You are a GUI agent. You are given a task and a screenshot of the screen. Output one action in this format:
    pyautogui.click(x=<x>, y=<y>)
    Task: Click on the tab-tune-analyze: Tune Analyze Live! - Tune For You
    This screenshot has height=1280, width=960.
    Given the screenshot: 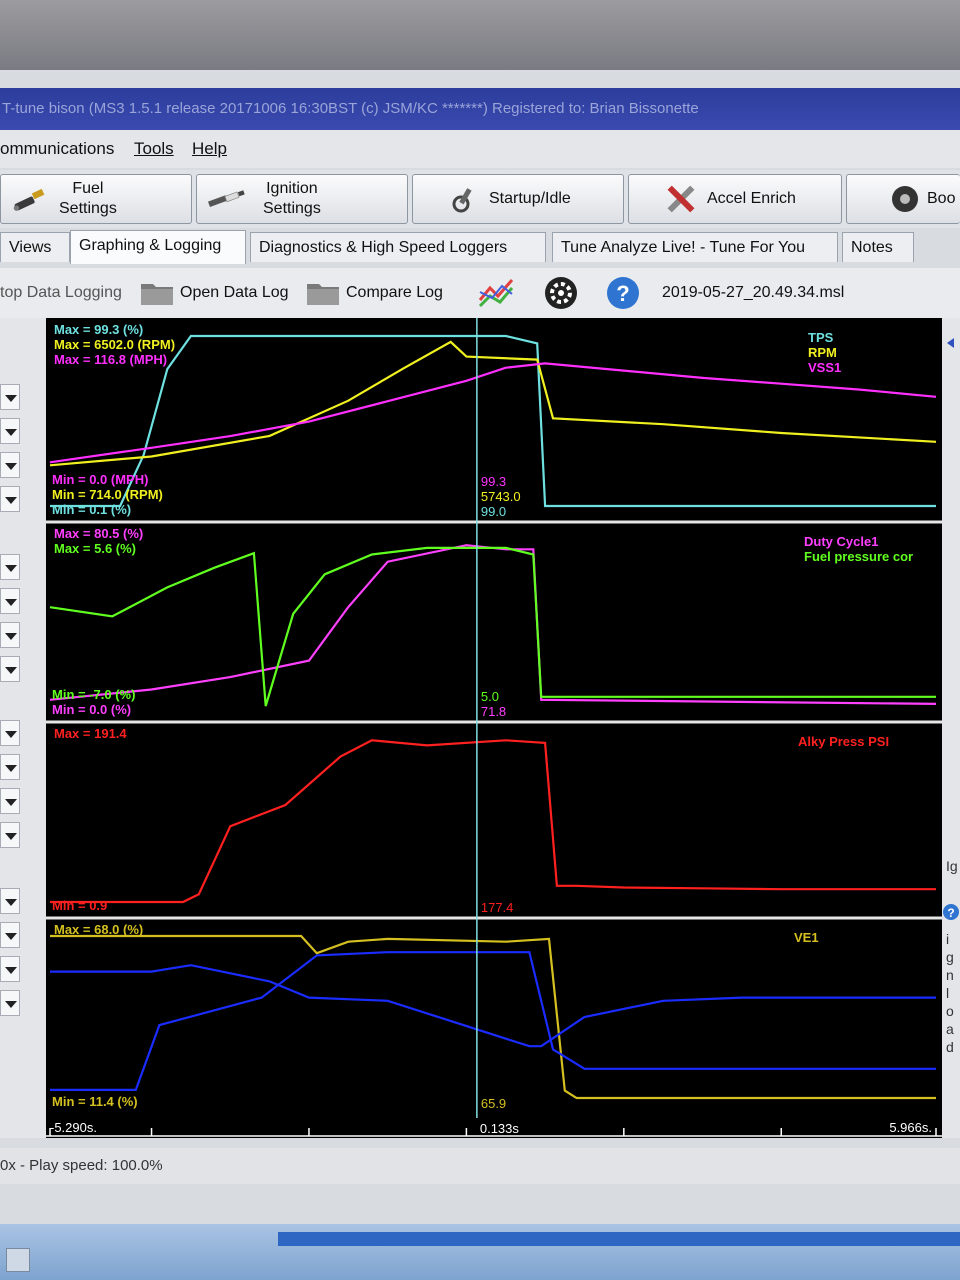 What is the action you would take?
    pyautogui.click(x=695, y=247)
    